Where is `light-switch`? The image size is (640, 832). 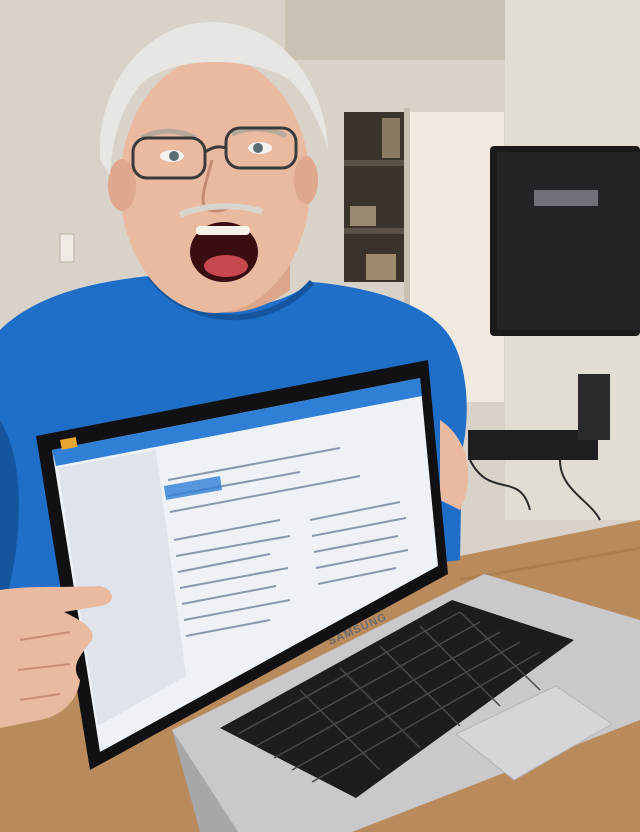 light-switch is located at coordinates (67, 248).